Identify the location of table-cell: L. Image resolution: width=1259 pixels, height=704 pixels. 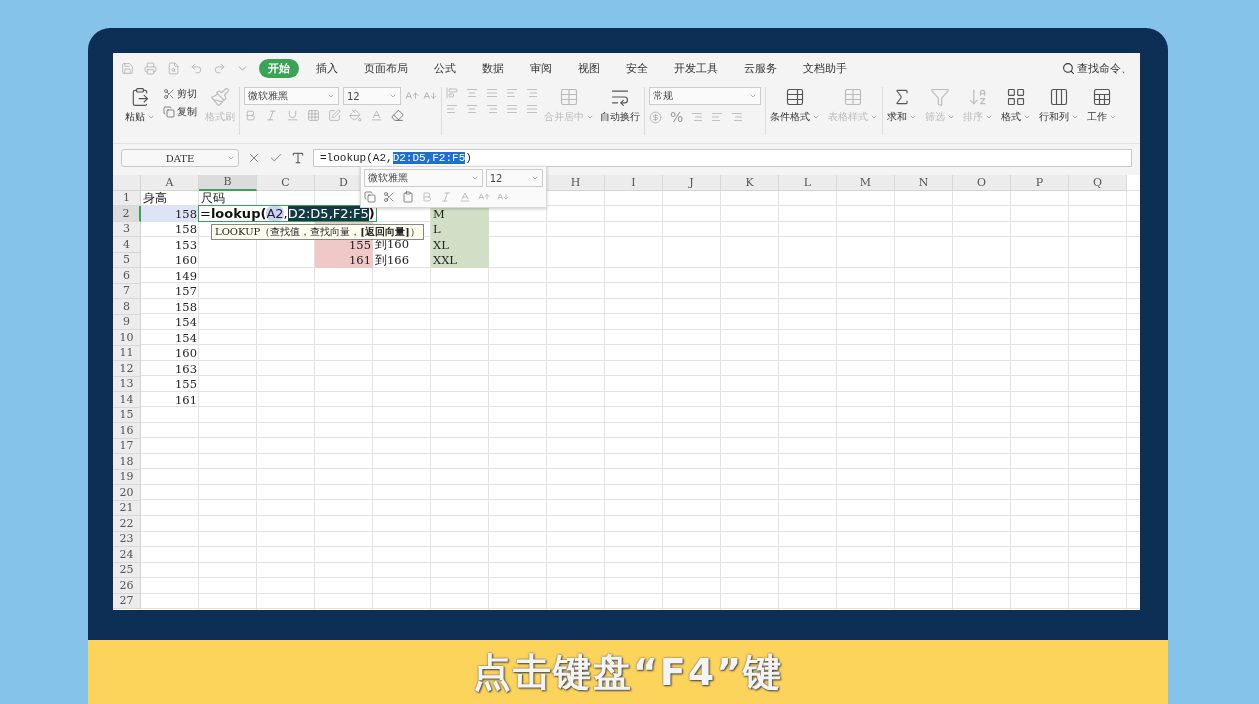
(437, 229).